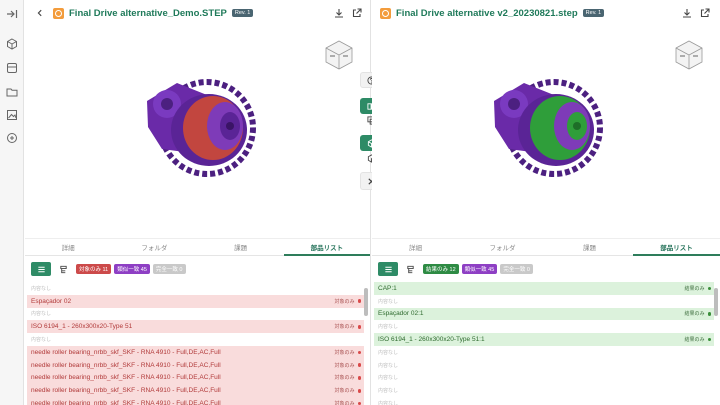 The height and width of the screenshot is (405, 720). I want to click on box-icon, so click(12, 68).